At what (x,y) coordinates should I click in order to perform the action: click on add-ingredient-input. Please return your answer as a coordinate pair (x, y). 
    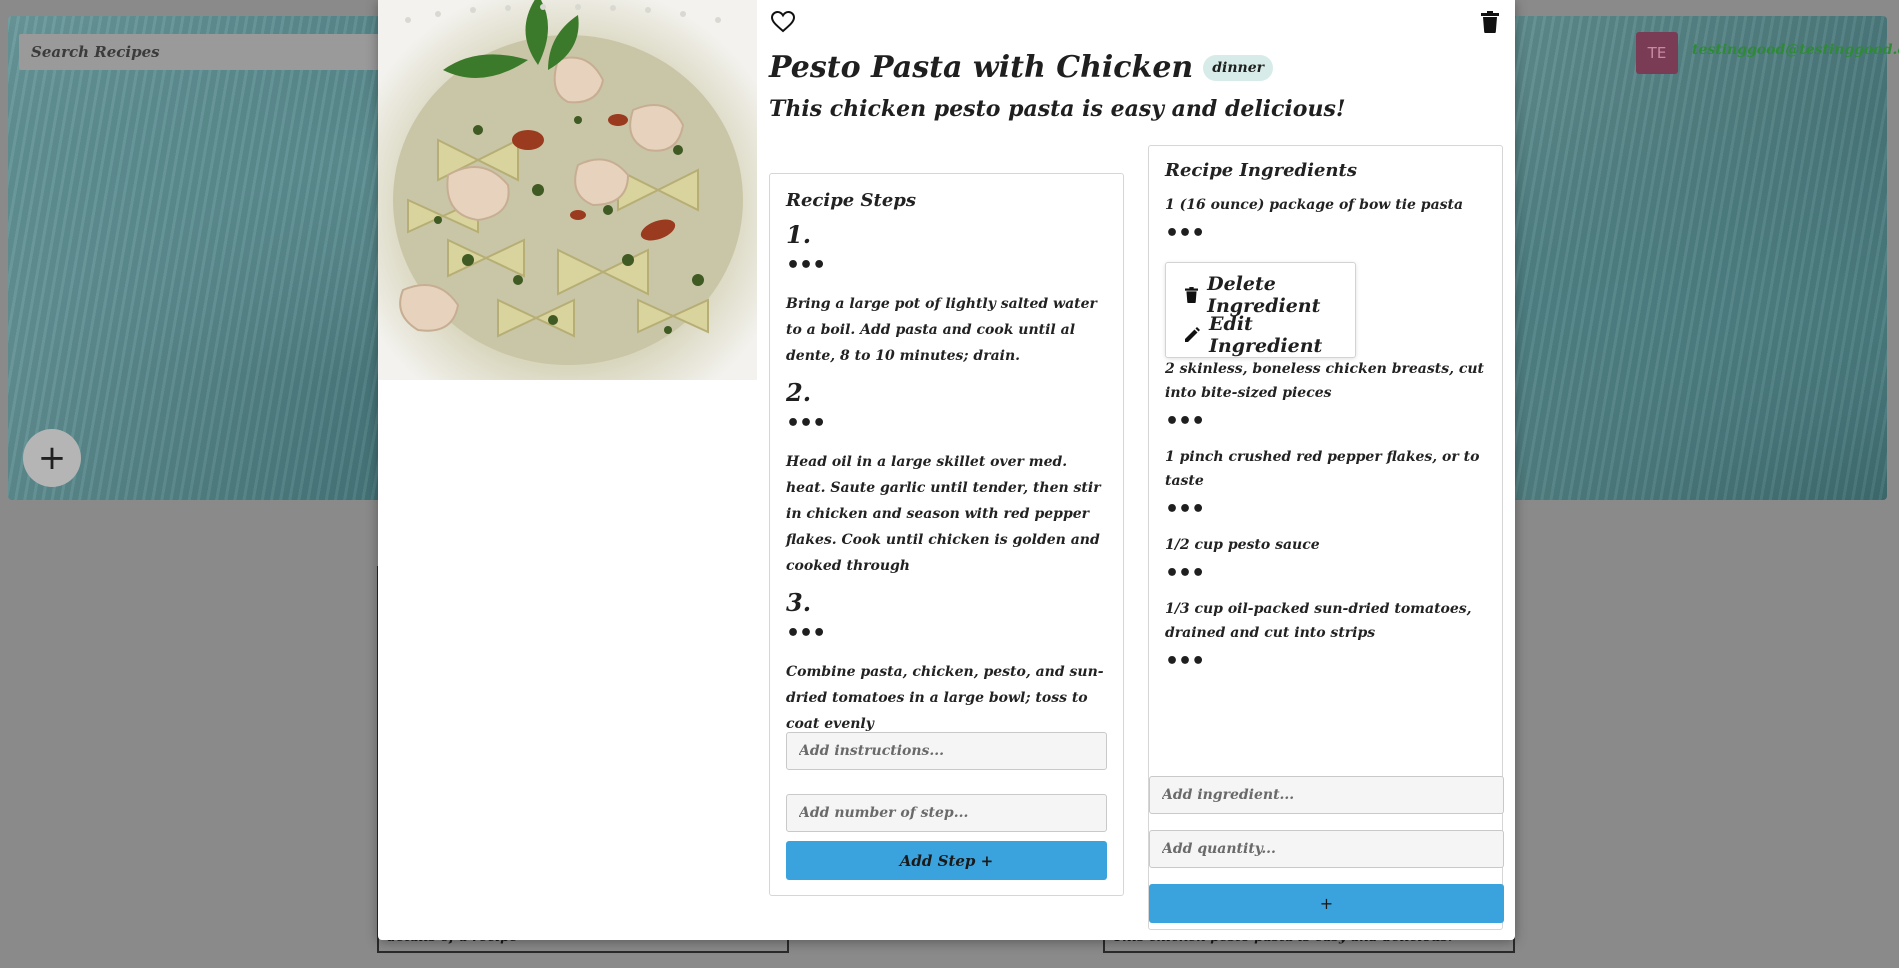
    Looking at the image, I should click on (1326, 795).